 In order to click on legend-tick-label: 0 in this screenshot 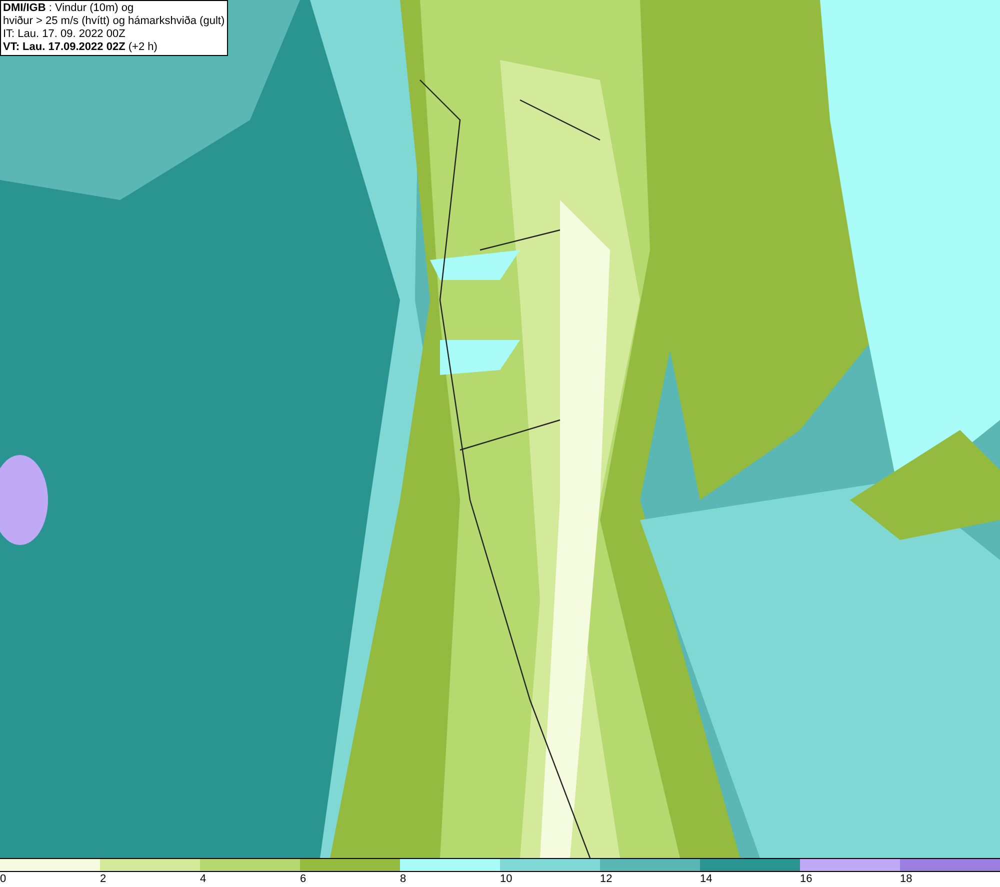, I will do `click(3, 879)`.